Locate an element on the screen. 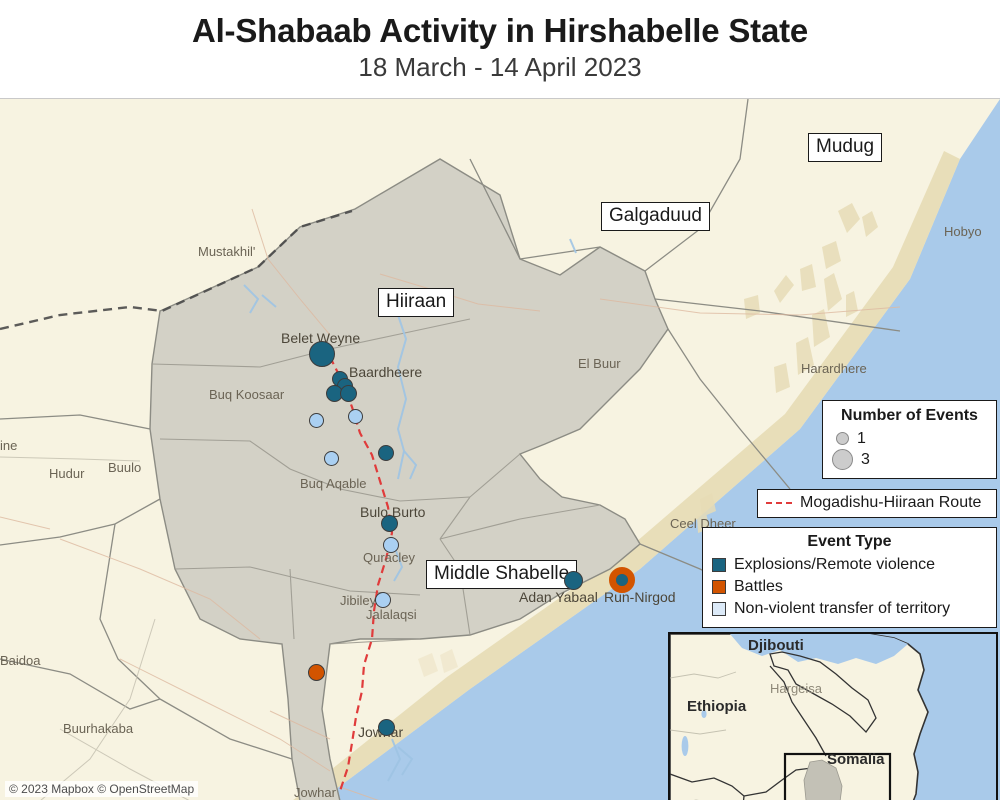 Image resolution: width=1000 pixels, height=800 pixels. legend-type-label-nonviolent: Non-violent transfer of territory is located at coordinates (842, 608).